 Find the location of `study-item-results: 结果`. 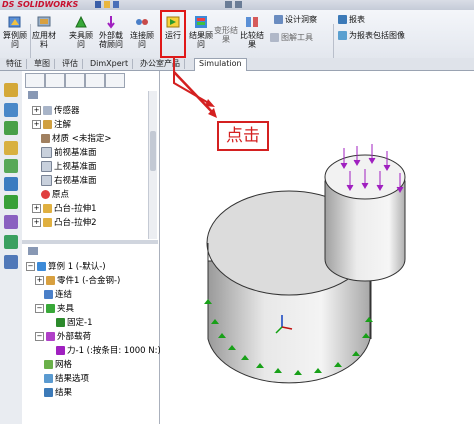

study-item-results: 结果 is located at coordinates (58, 393).